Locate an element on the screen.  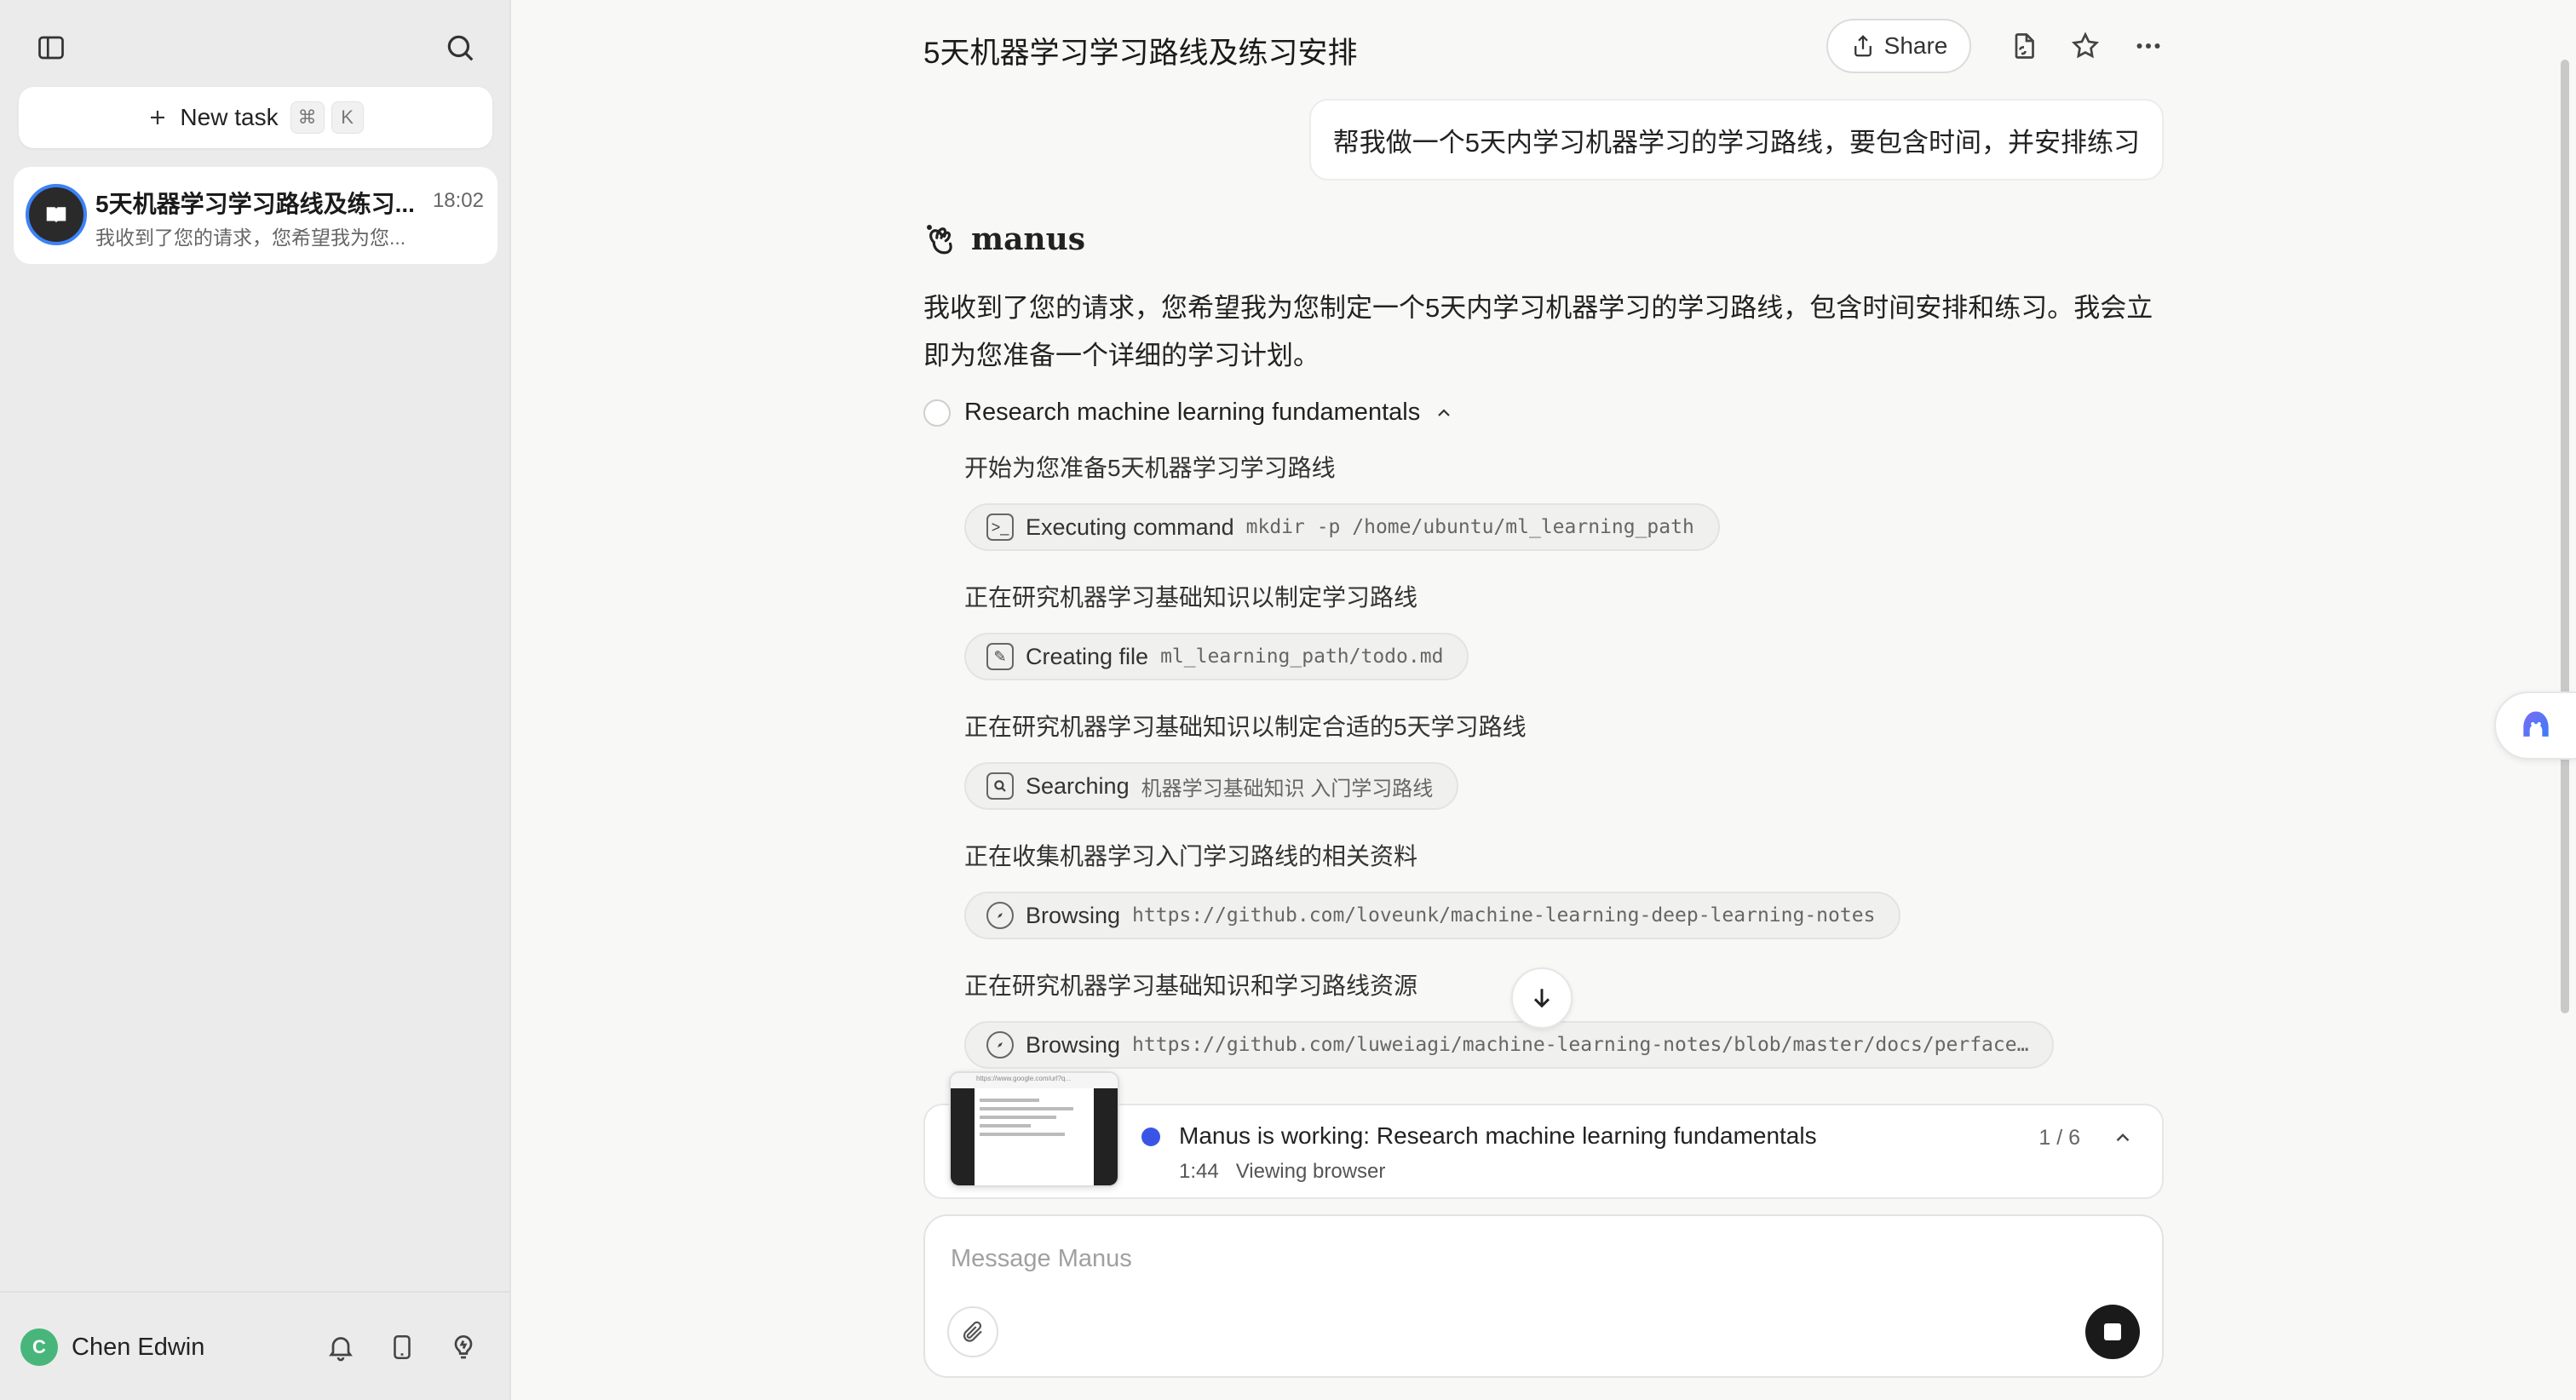
paperclip-icon is located at coordinates (972, 1331).